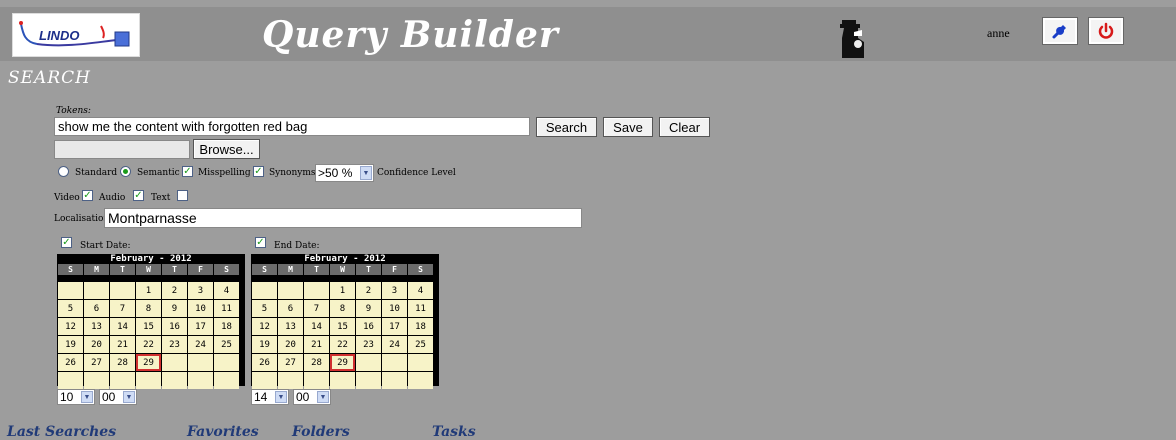 The height and width of the screenshot is (440, 1176). Describe the element at coordinates (118, 397) in the screenshot. I see `start-minute-select: 00 ▼` at that location.